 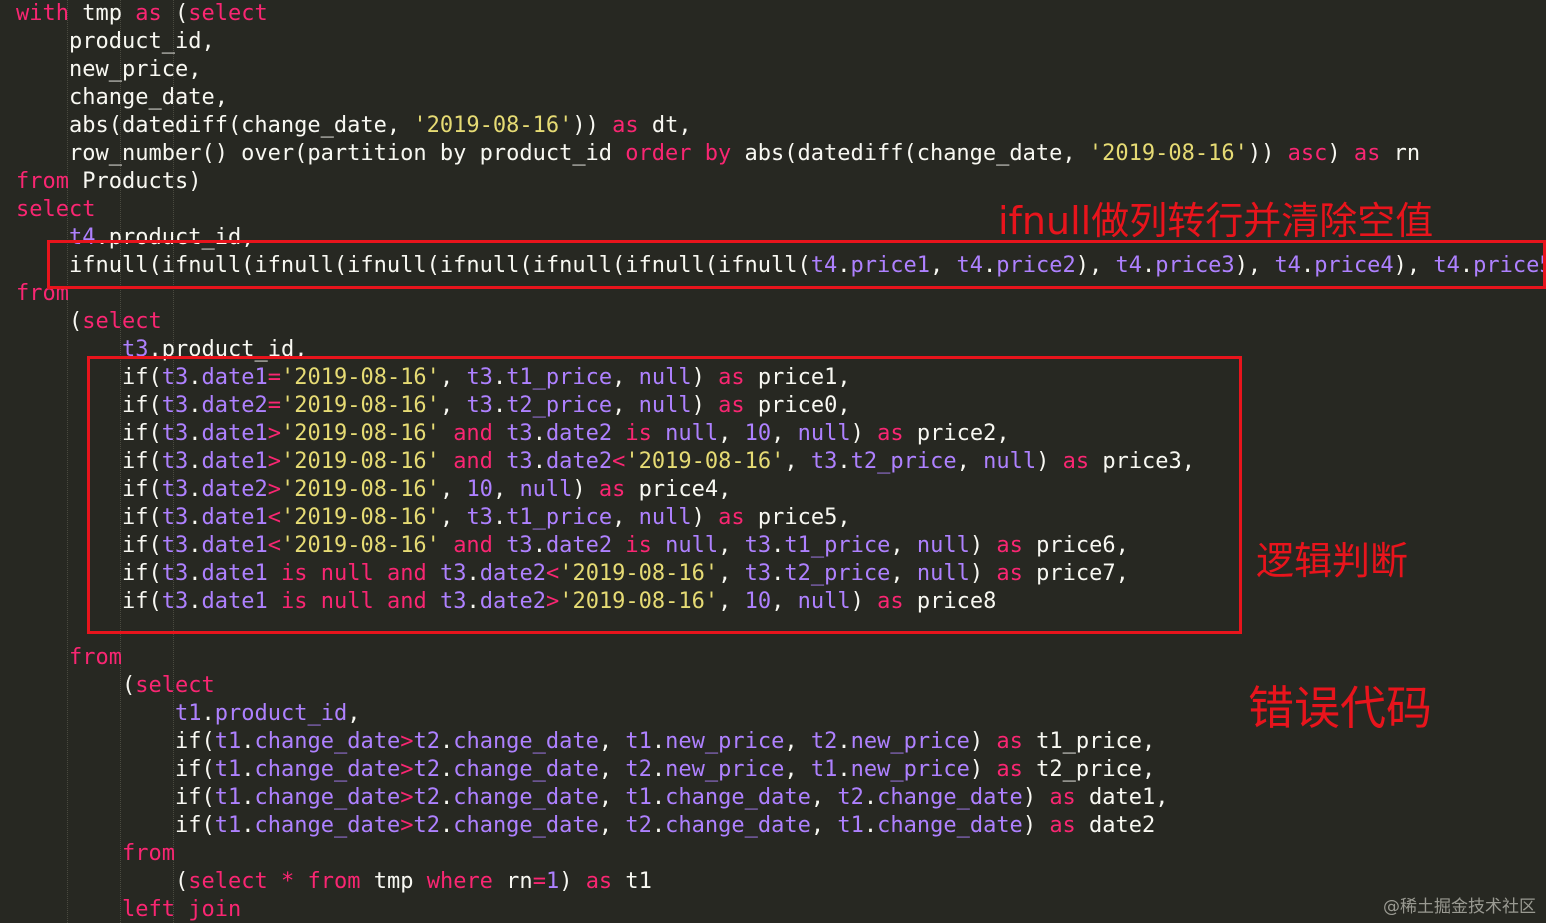 I want to click on code-line: new_price,, so click(x=135, y=70).